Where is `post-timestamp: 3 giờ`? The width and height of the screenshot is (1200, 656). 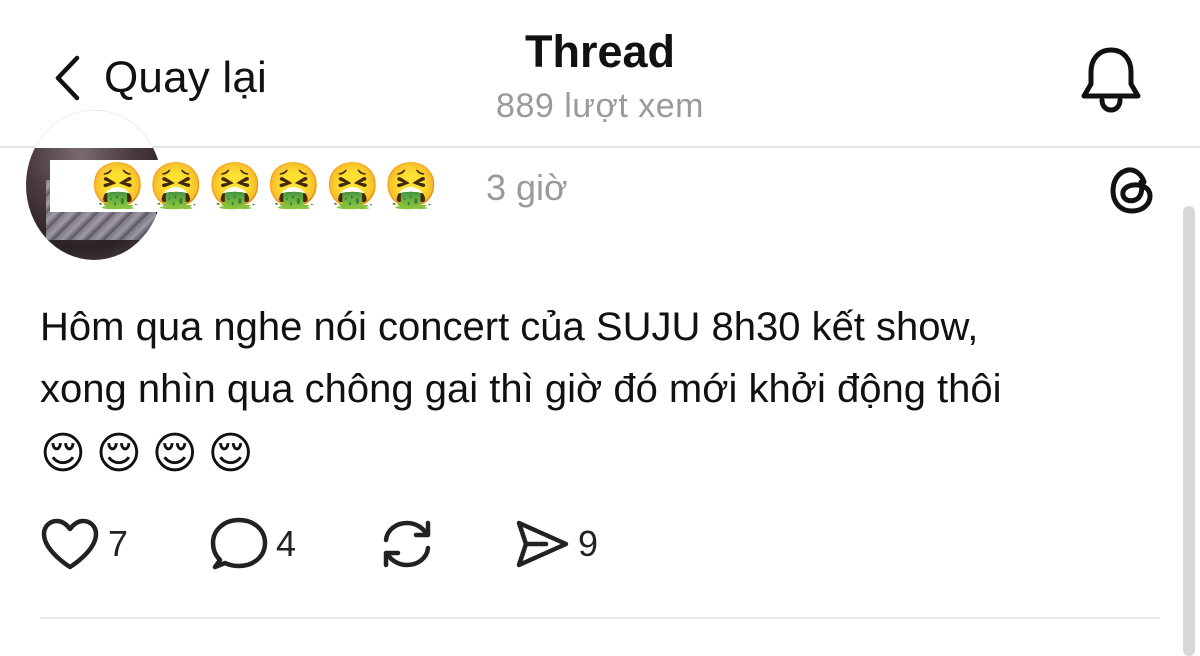 post-timestamp: 3 giờ is located at coordinates (527, 187).